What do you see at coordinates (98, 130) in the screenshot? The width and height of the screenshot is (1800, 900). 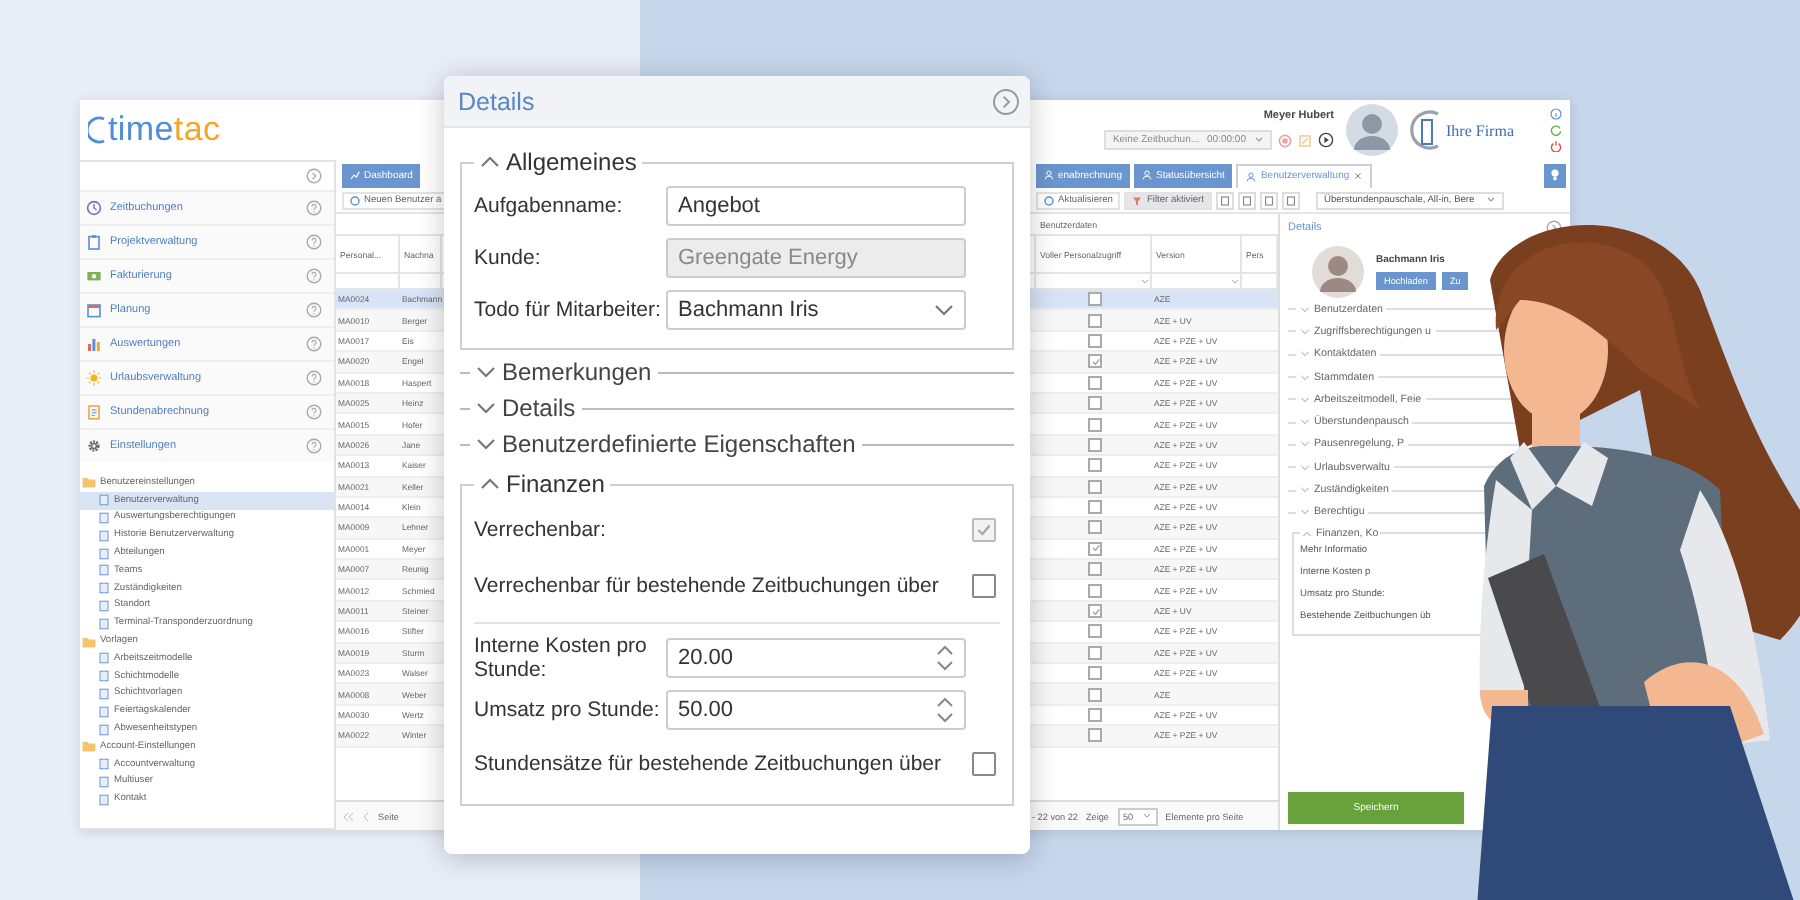 I see `logo-ring-icon` at bounding box center [98, 130].